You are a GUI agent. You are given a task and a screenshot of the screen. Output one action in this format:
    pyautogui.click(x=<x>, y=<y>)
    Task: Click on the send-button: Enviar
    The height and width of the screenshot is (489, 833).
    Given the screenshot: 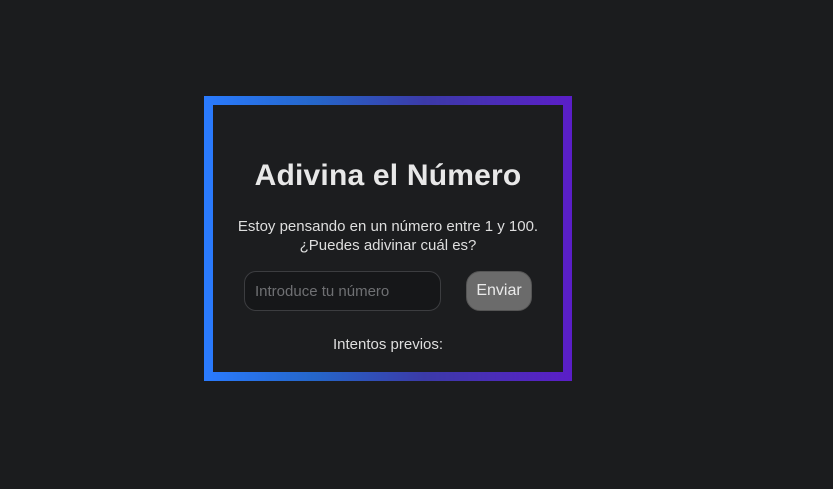 What is the action you would take?
    pyautogui.click(x=499, y=291)
    